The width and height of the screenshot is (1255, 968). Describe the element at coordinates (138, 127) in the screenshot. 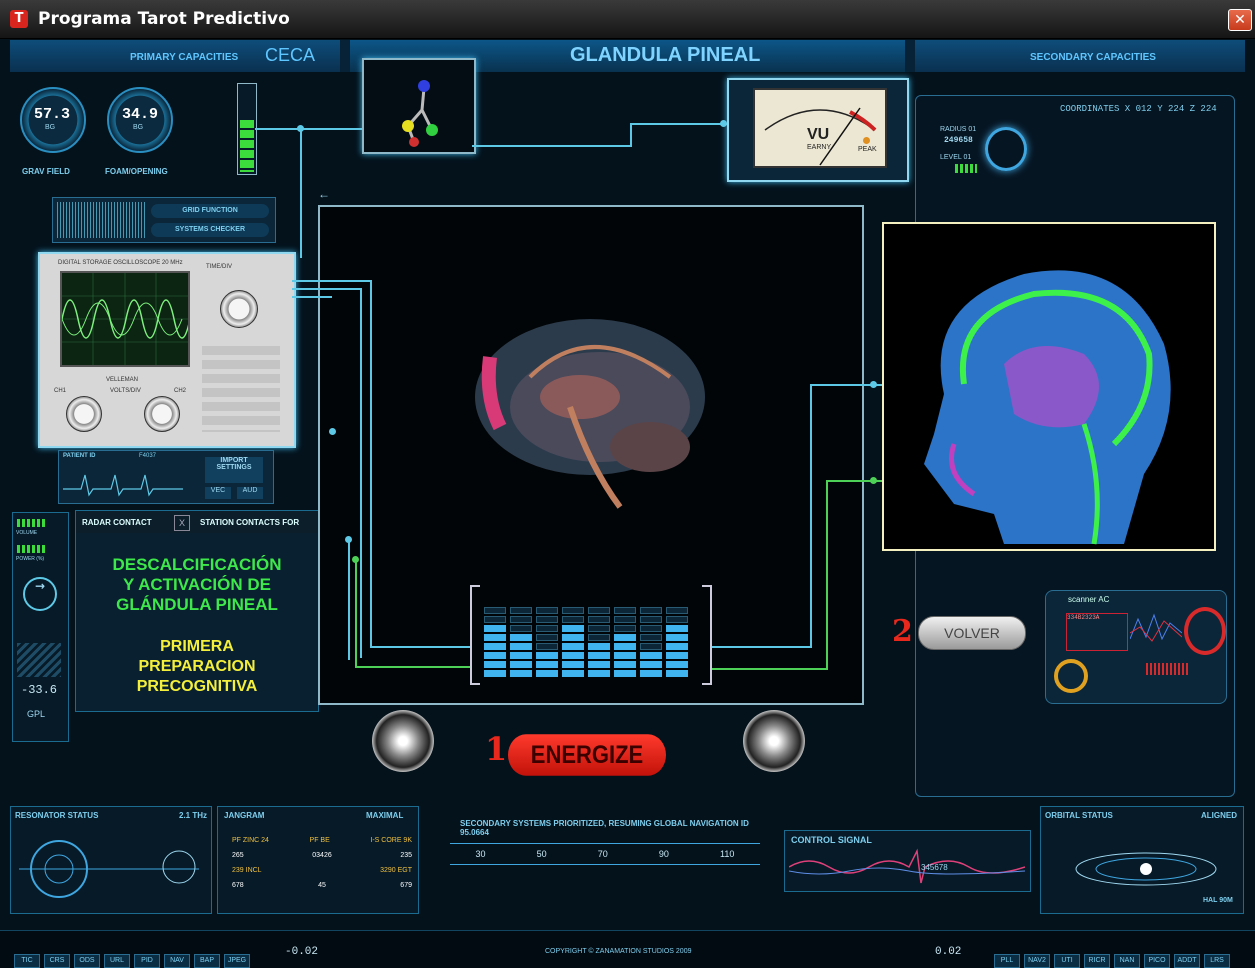

I see `foam-opening-unit: BG` at that location.